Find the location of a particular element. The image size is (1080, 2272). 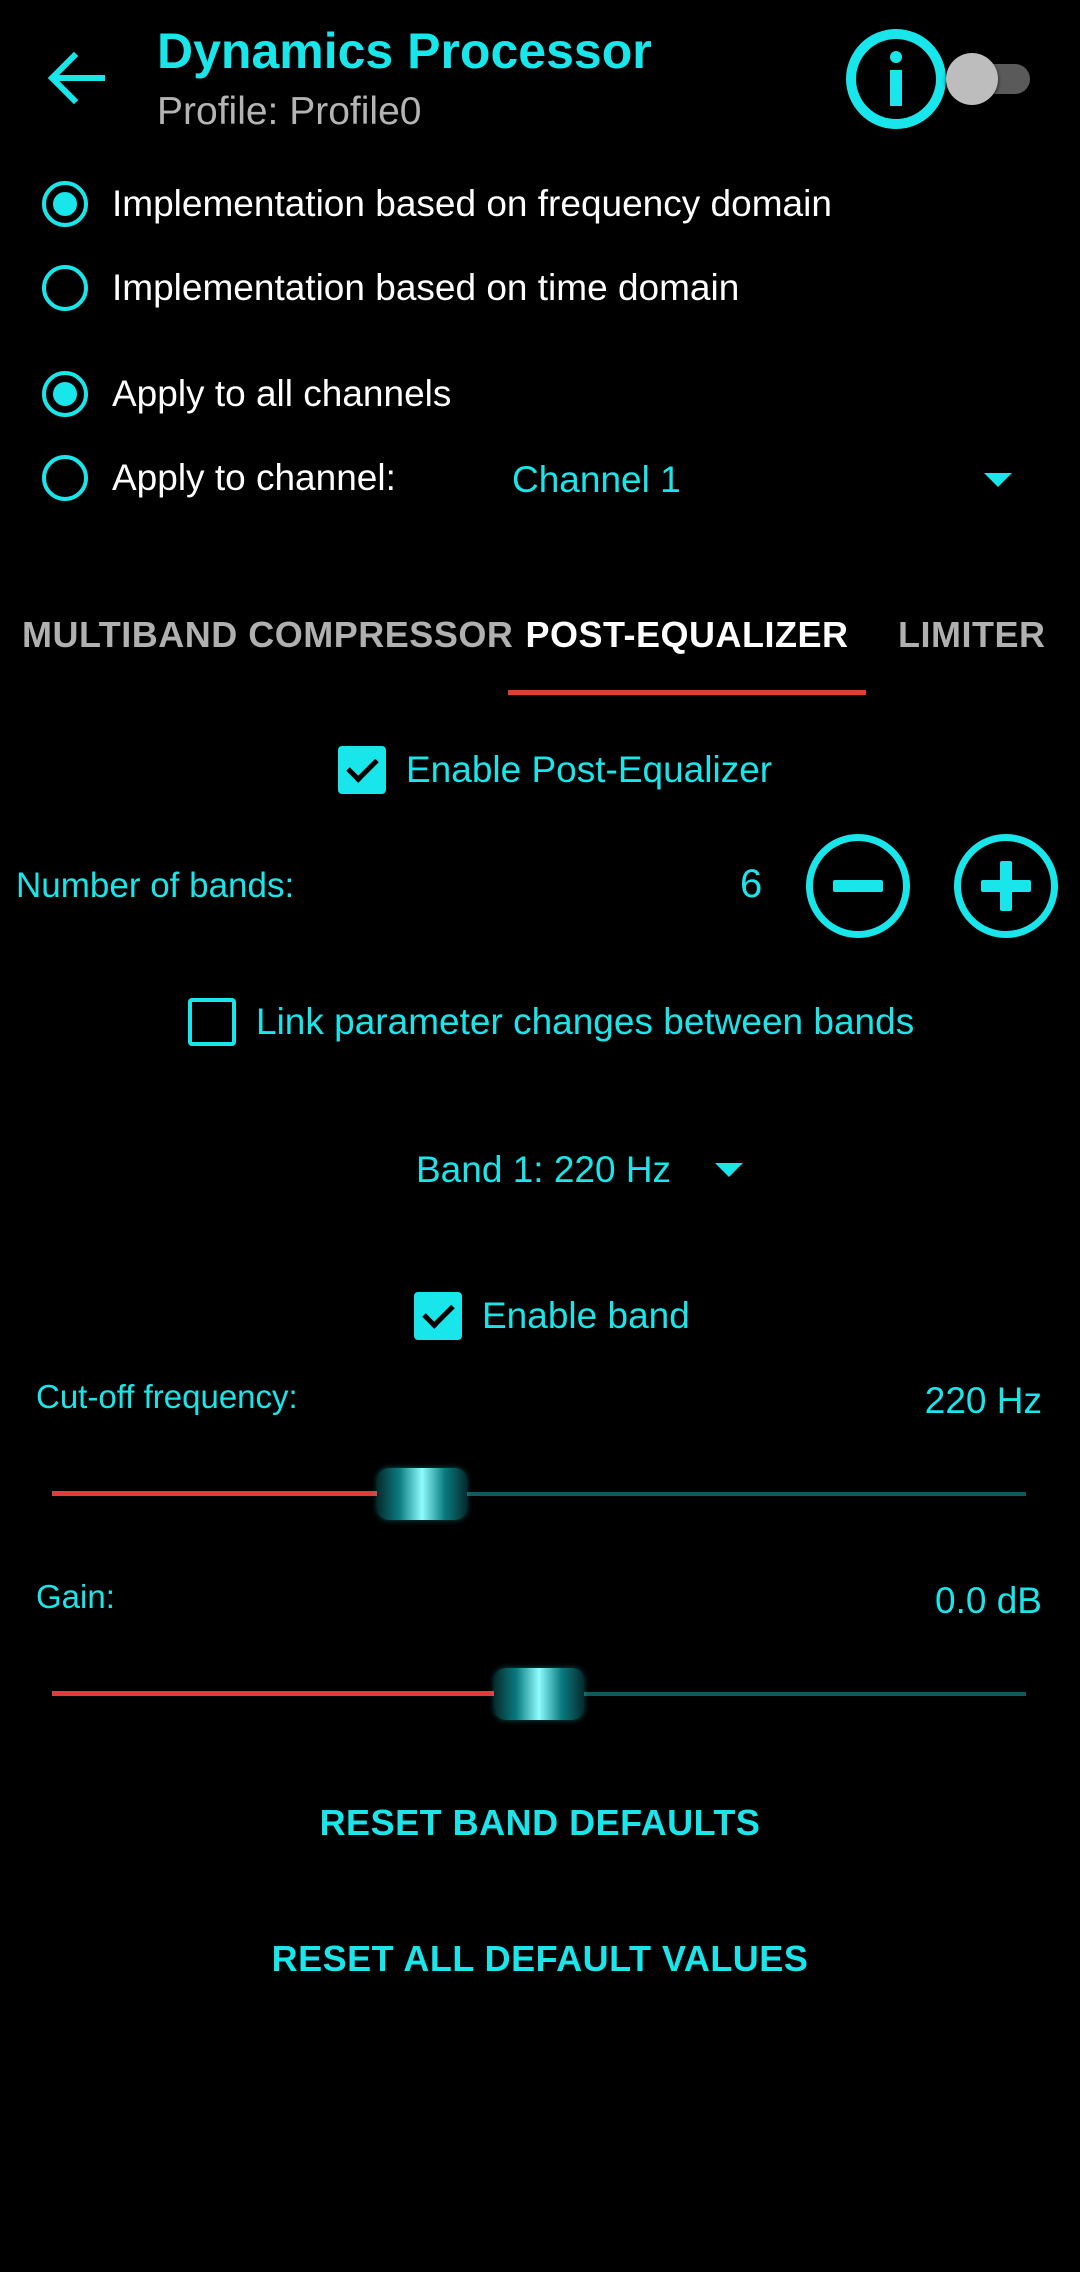

radio-single-channel: Apply to channel: is located at coordinates (219, 478).